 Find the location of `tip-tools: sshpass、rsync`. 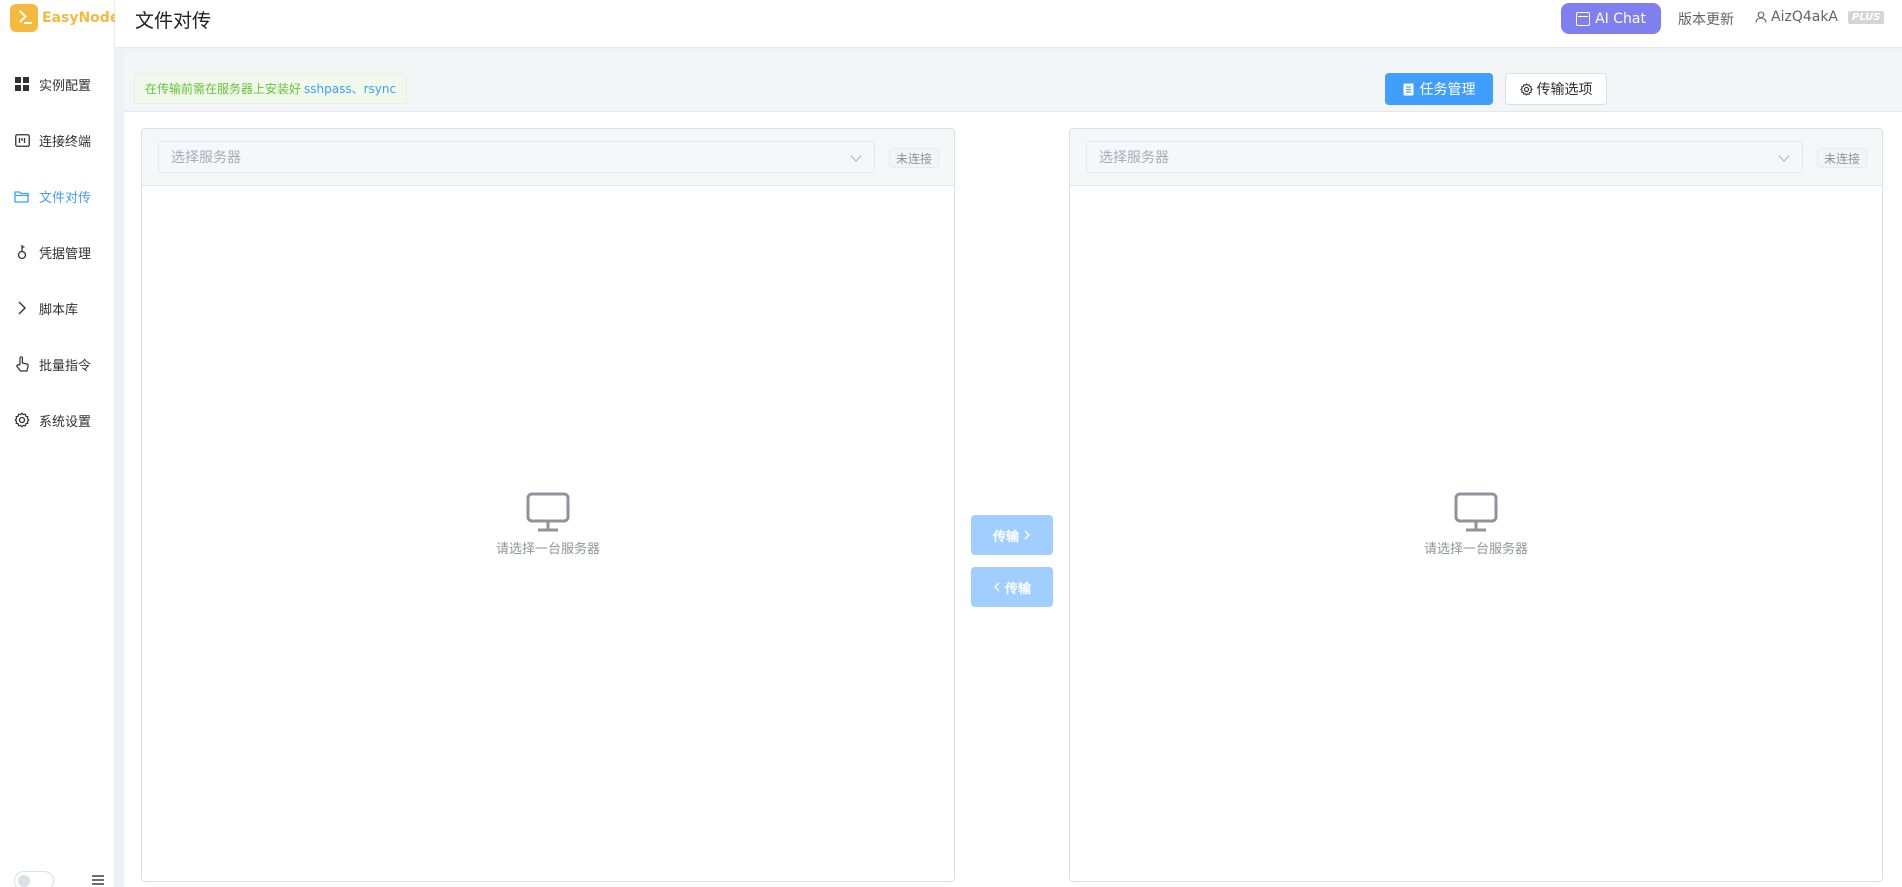

tip-tools: sshpass、rsync is located at coordinates (350, 89).